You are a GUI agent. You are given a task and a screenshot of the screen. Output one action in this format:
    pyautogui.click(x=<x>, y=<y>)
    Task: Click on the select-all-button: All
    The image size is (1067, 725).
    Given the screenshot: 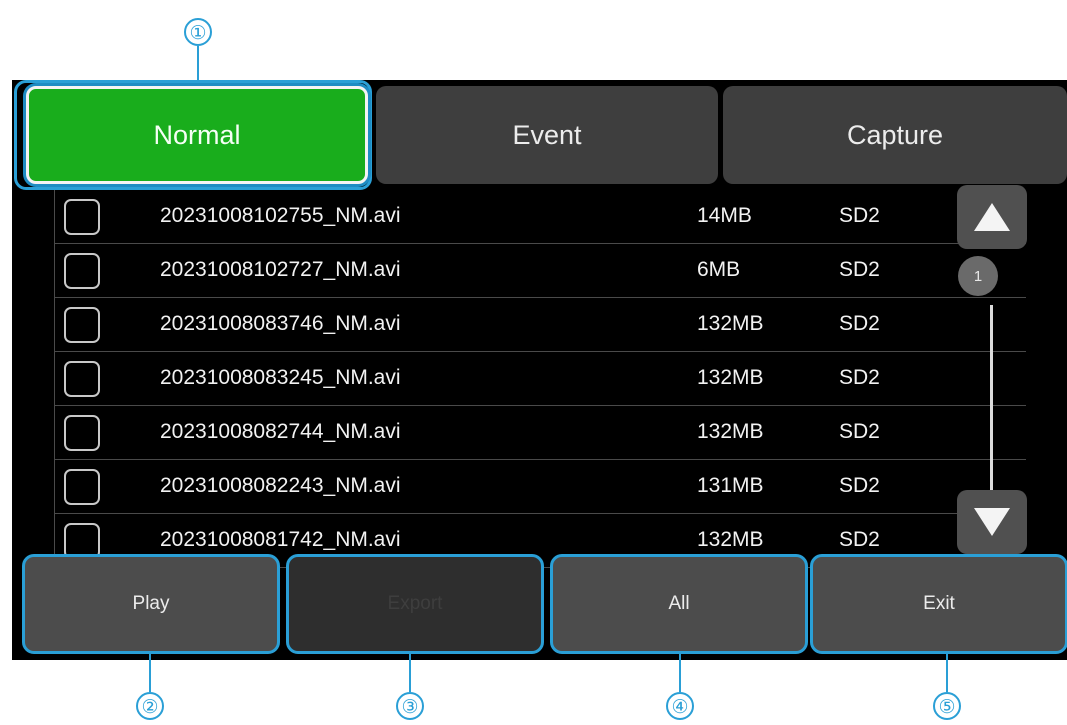 What is the action you would take?
    pyautogui.click(x=679, y=604)
    